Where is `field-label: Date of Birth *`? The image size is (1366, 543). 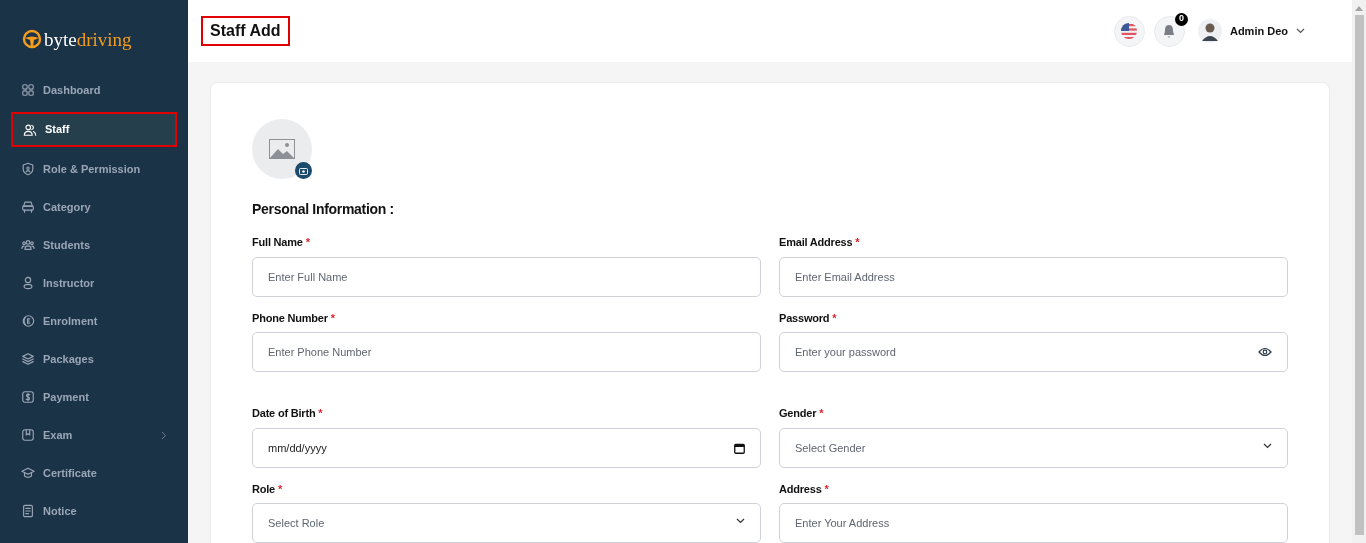 field-label: Date of Birth * is located at coordinates (288, 413).